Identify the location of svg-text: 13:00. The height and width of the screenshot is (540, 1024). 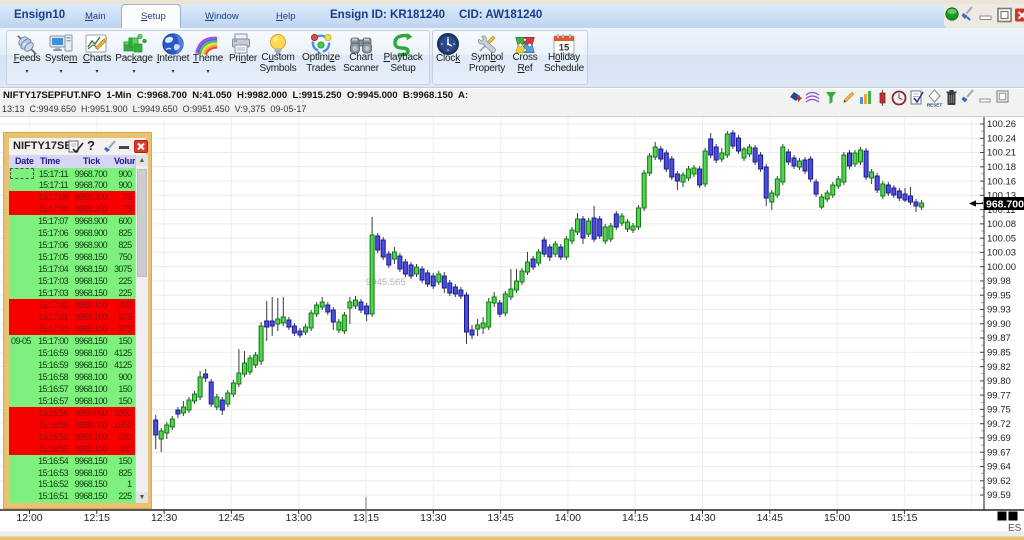
(299, 518).